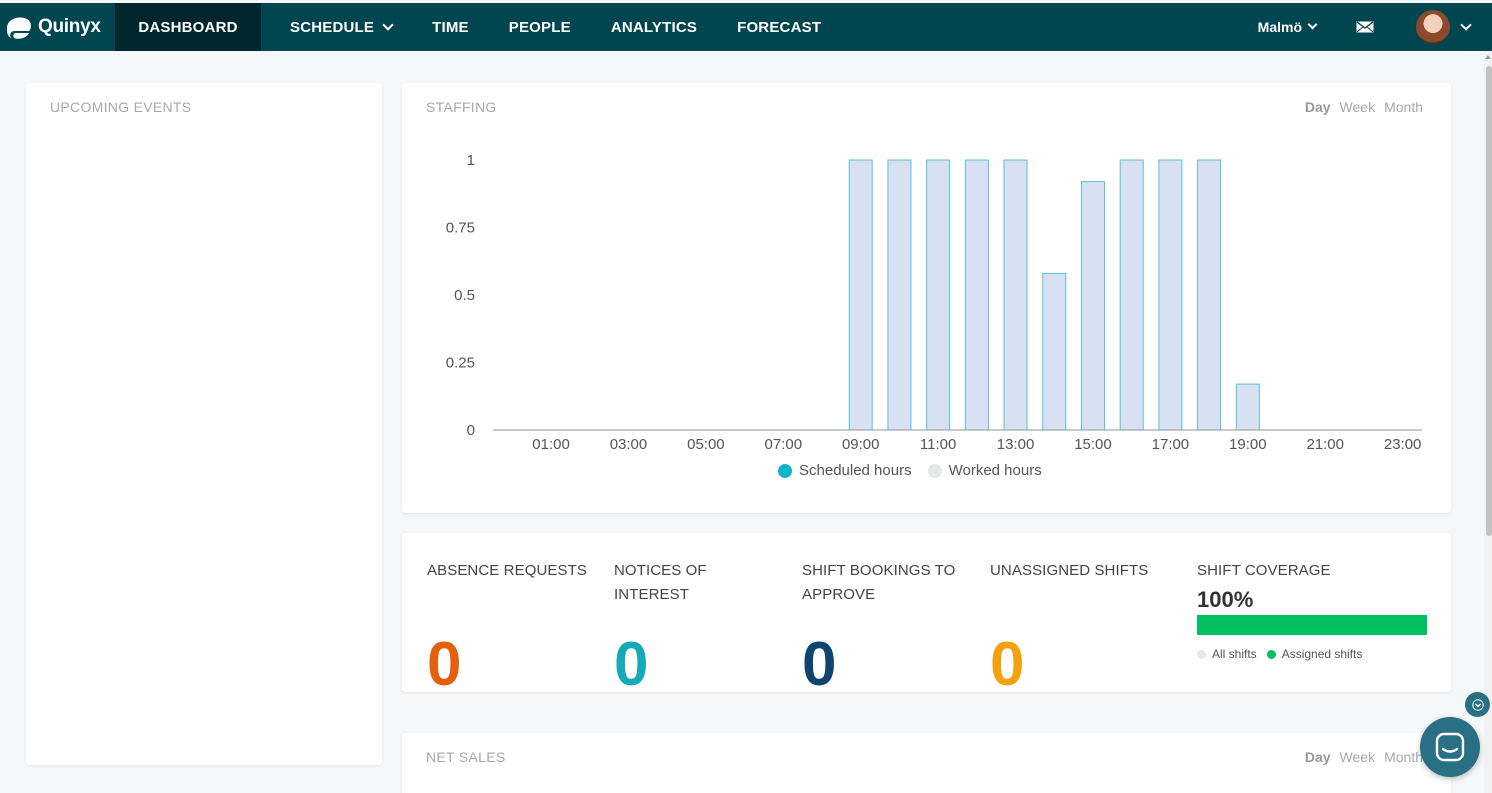  I want to click on nav-right: Malmö, so click(1375, 27).